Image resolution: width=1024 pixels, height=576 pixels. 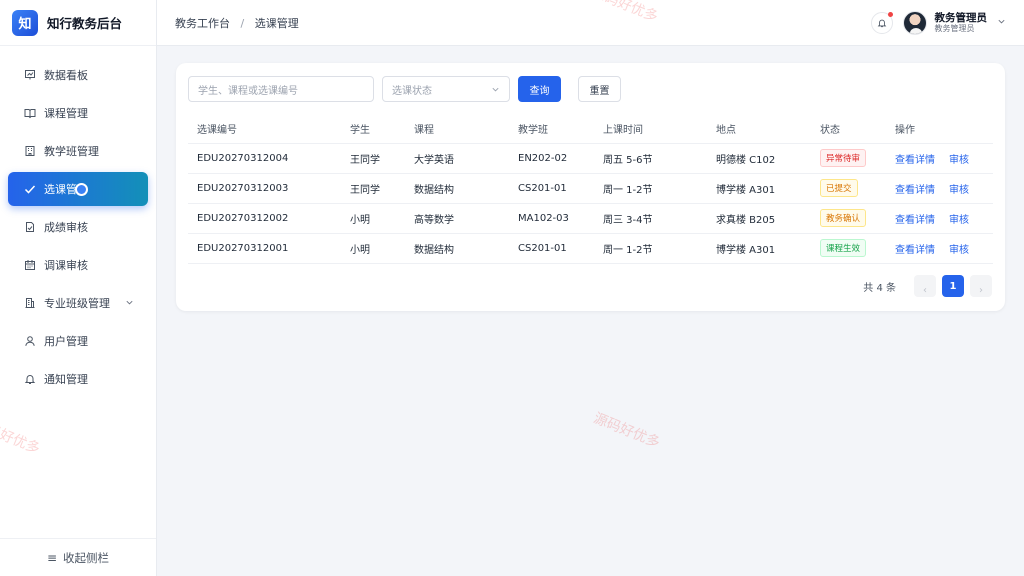 I want to click on status-select: 选课状态, so click(x=446, y=89).